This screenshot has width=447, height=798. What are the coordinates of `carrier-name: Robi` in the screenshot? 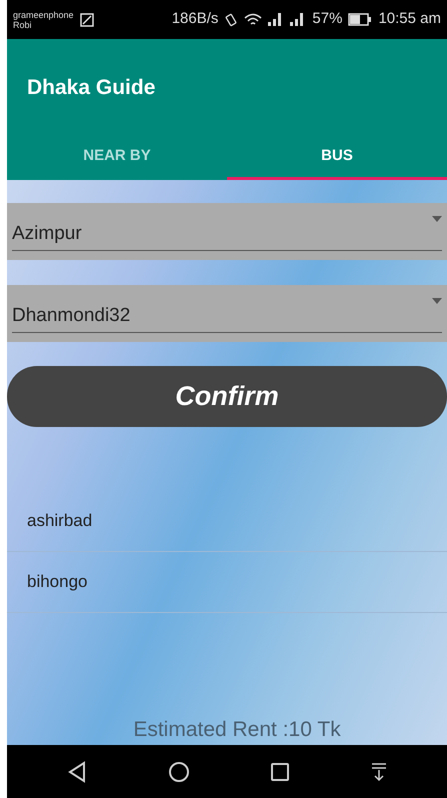 It's located at (22, 25).